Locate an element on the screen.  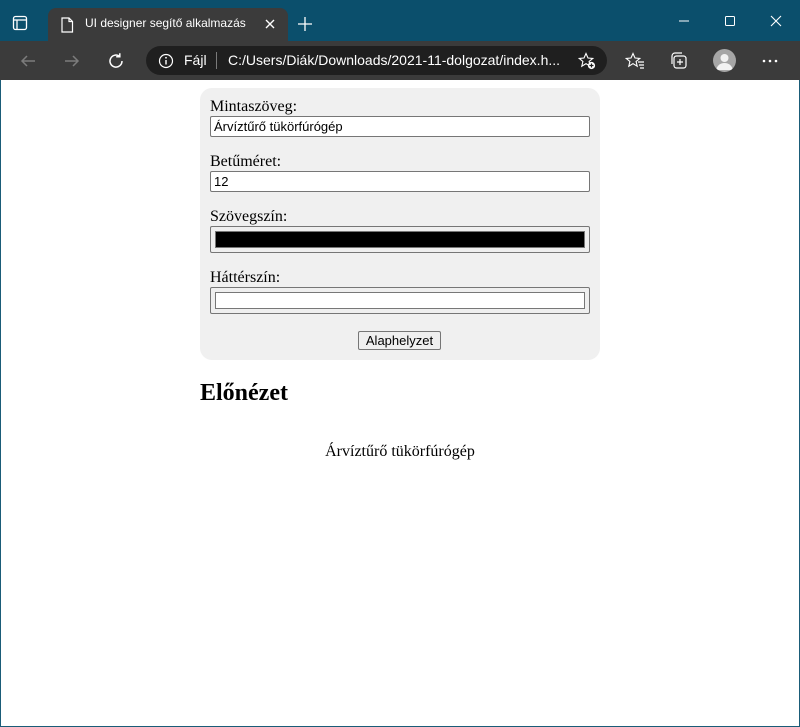
address-separator is located at coordinates (216, 60).